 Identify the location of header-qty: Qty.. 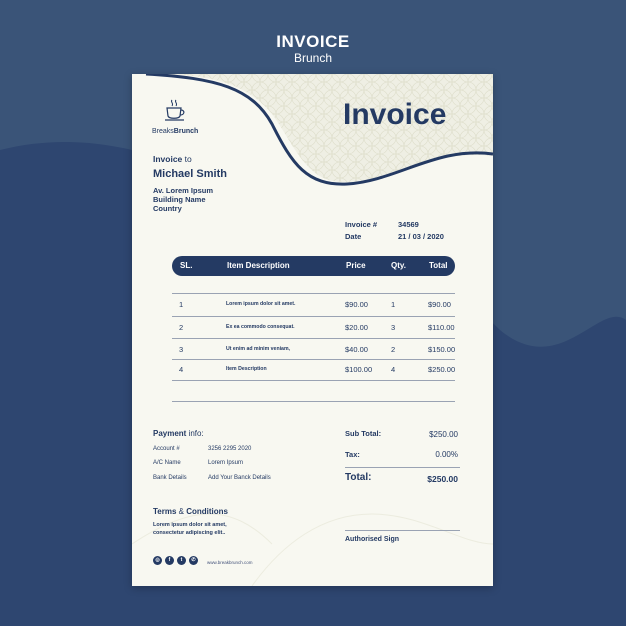
(398, 265).